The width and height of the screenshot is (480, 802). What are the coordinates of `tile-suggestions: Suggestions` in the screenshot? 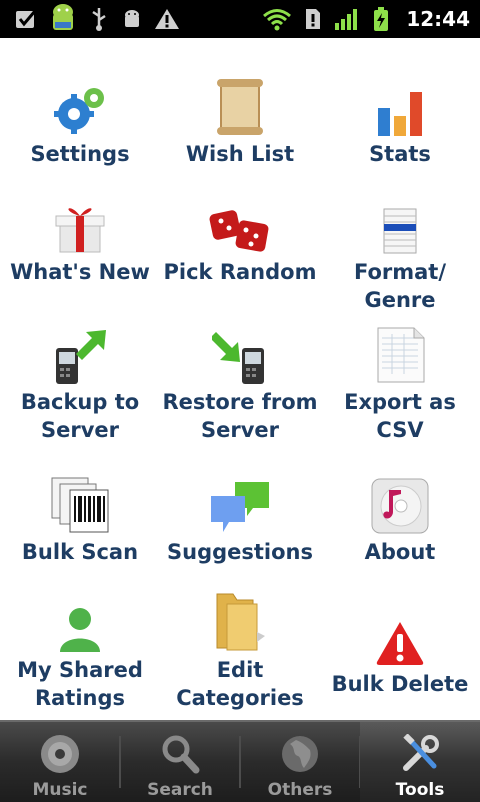 It's located at (240, 517).